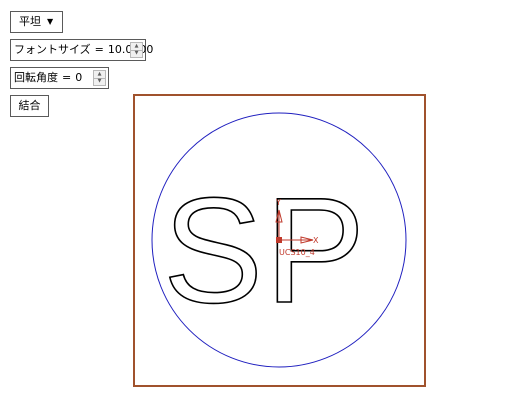 The width and height of the screenshot is (524, 405). I want to click on font-size-equals: =, so click(99, 49).